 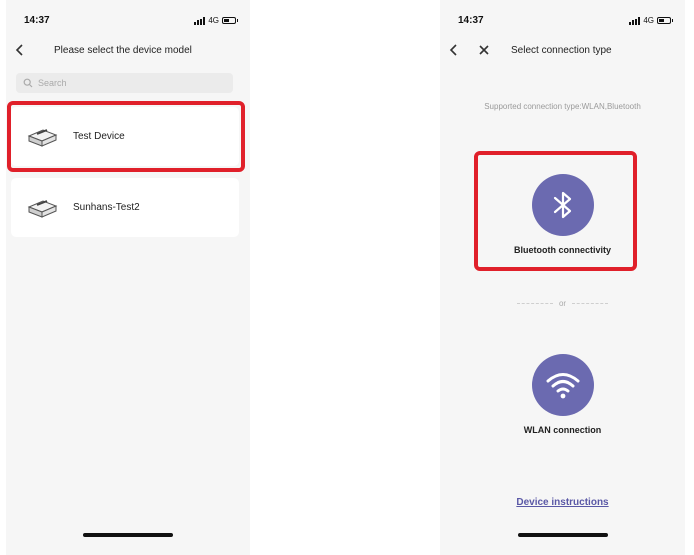 I want to click on or-divider: or, so click(x=562, y=303).